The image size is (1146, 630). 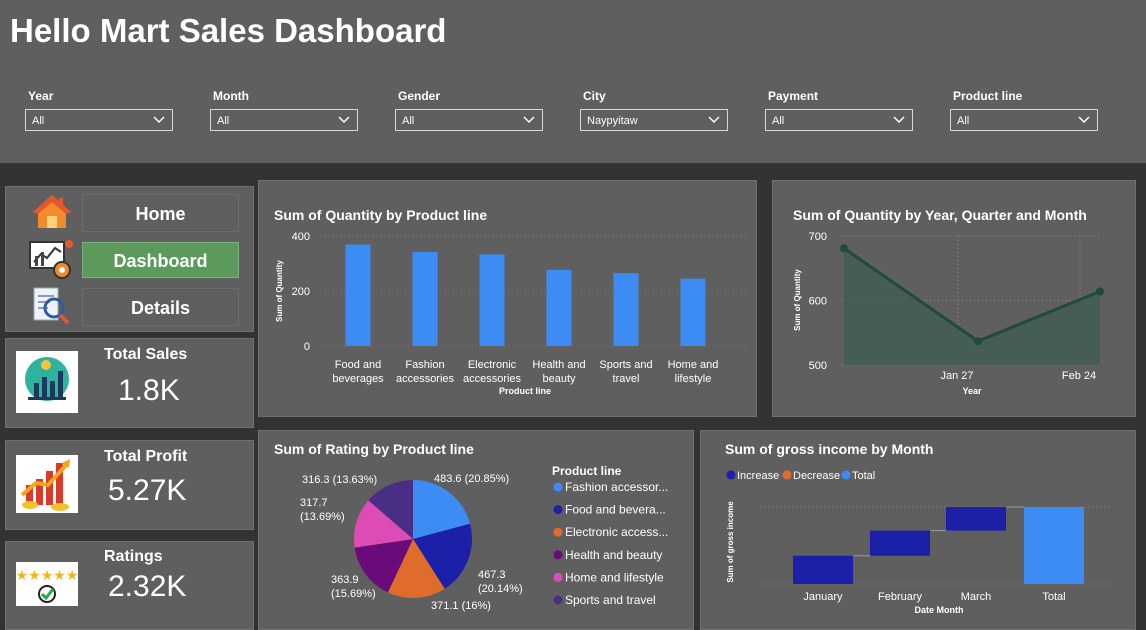 I want to click on x-tick-label: Fashion, so click(x=424, y=365).